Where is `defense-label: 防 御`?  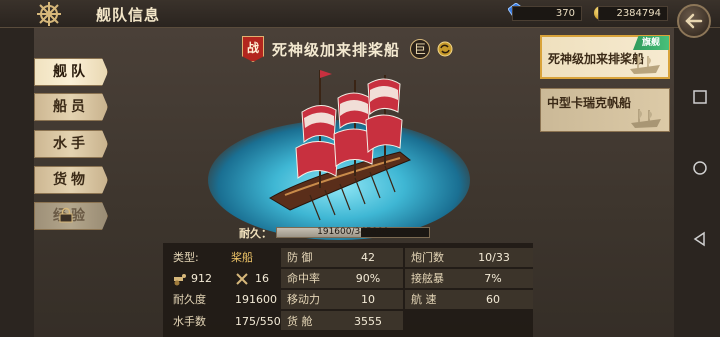
defense-label: 防 御 is located at coordinates (300, 257).